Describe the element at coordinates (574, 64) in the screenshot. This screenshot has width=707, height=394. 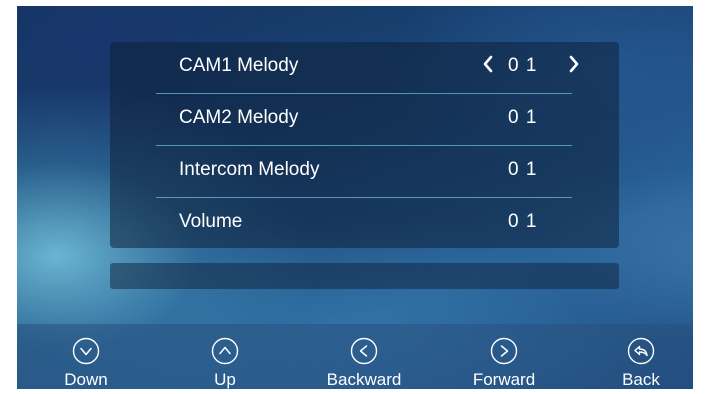
I see `increase-value-arrow-icon` at that location.